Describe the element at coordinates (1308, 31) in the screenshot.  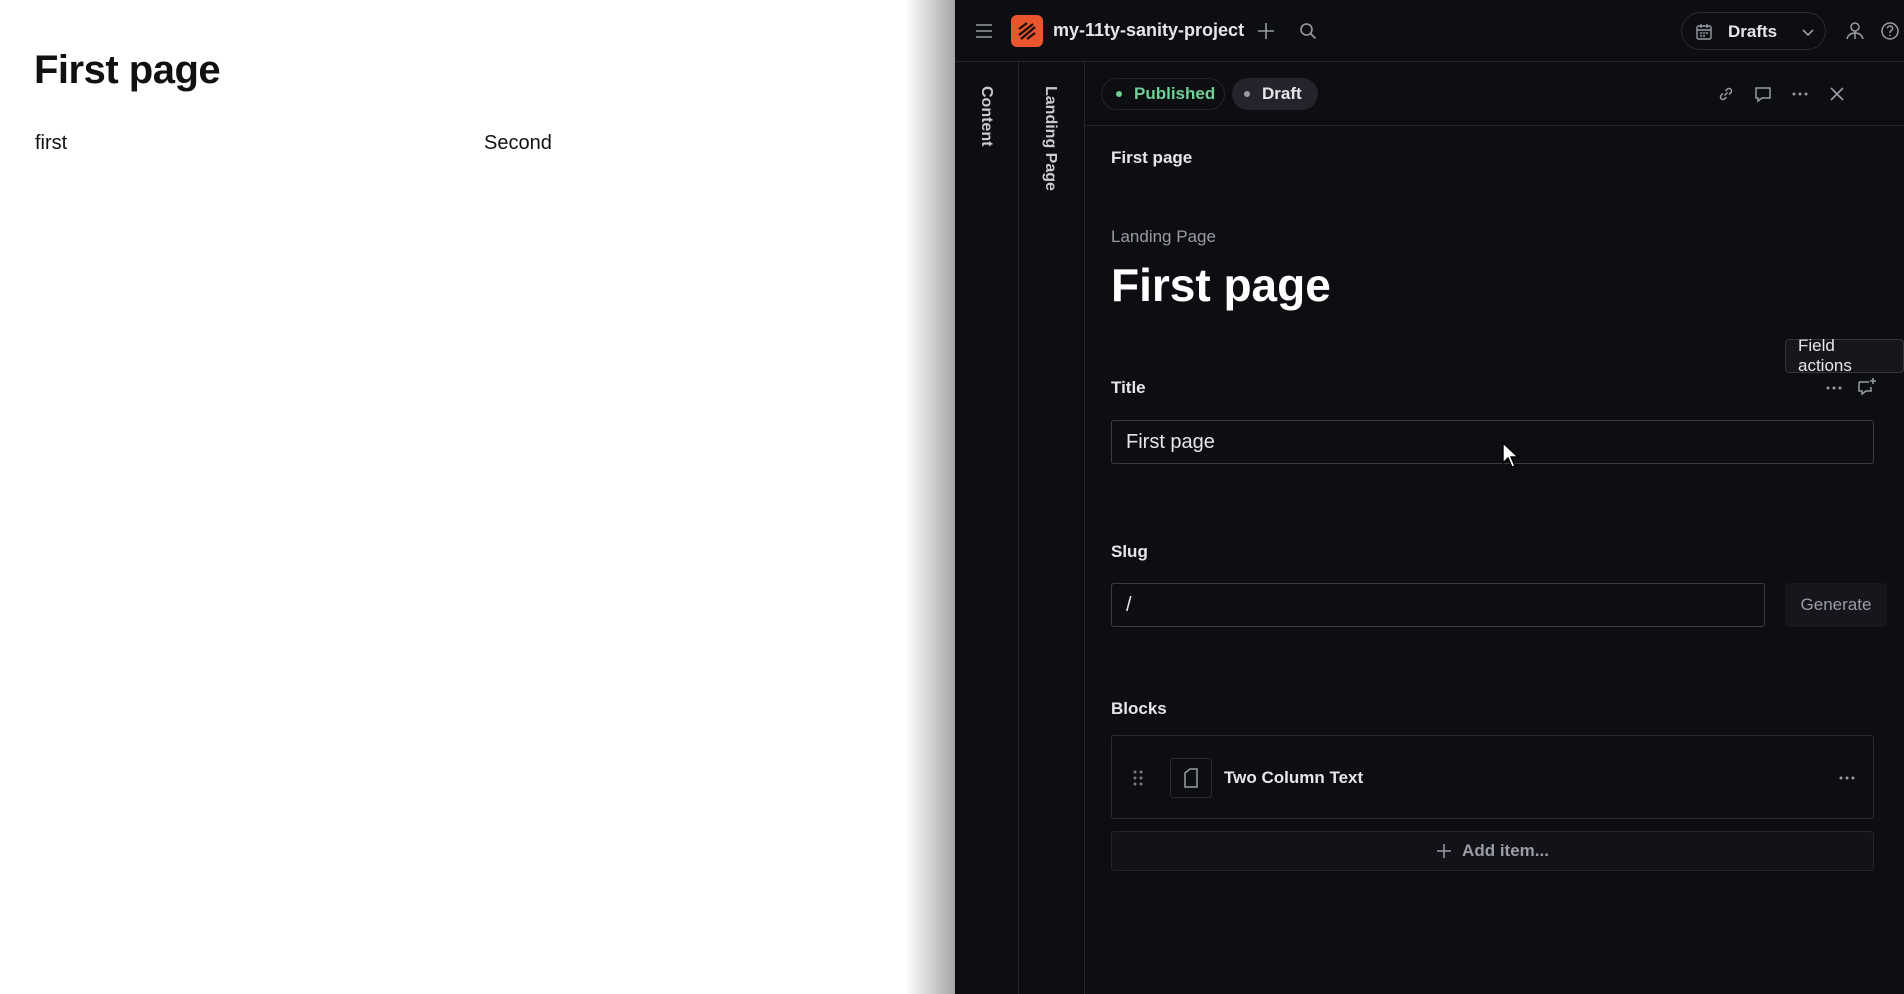
I see `search-icon` at that location.